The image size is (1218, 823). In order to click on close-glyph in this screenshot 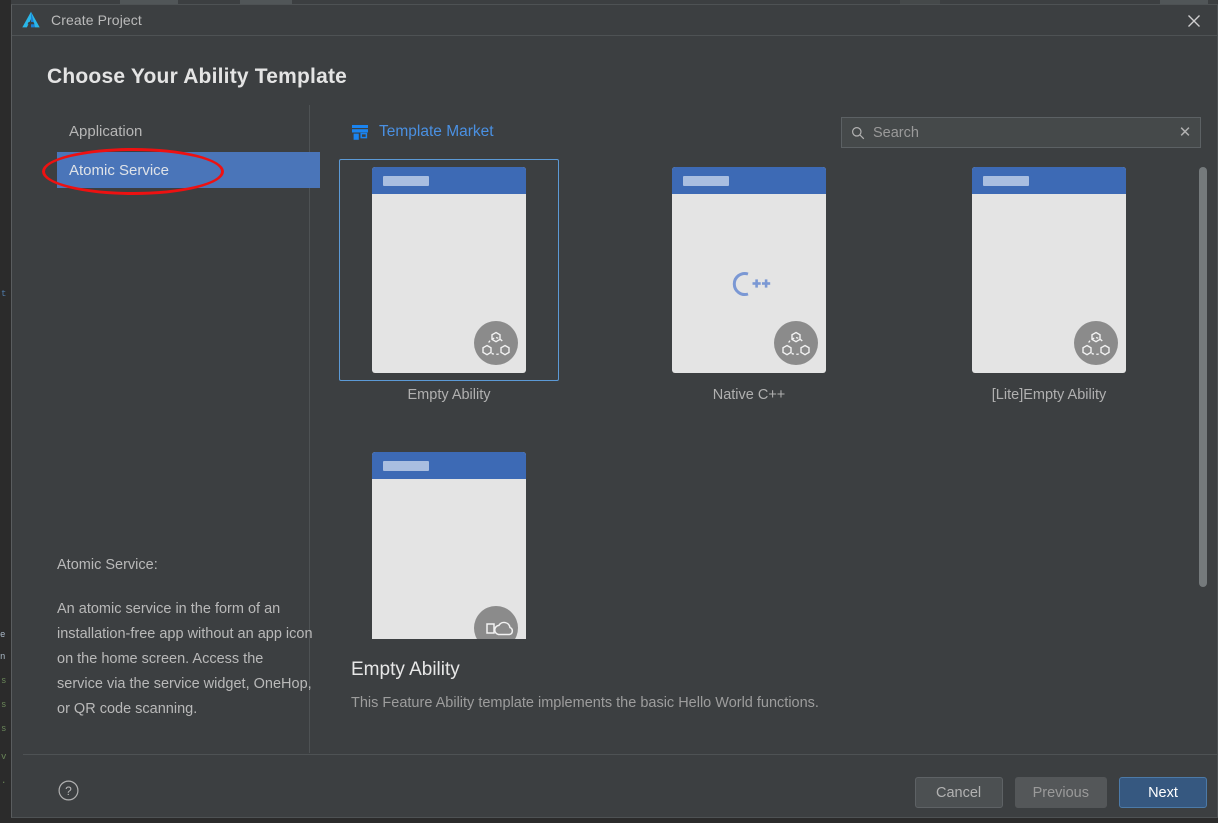, I will do `click(1194, 20)`.